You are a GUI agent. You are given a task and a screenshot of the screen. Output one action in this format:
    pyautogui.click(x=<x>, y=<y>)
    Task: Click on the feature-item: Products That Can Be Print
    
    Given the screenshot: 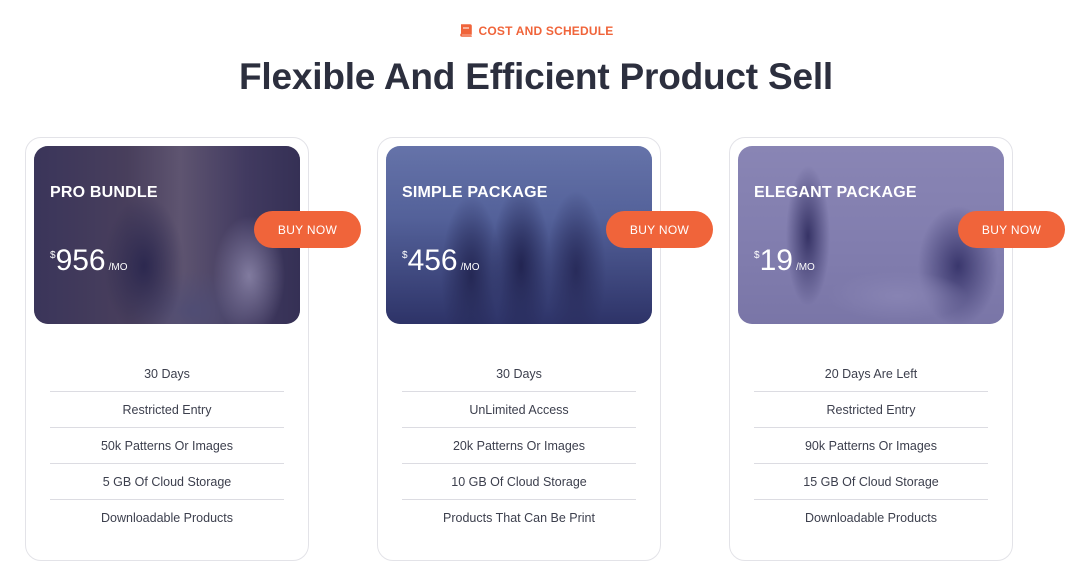 What is the action you would take?
    pyautogui.click(x=519, y=518)
    